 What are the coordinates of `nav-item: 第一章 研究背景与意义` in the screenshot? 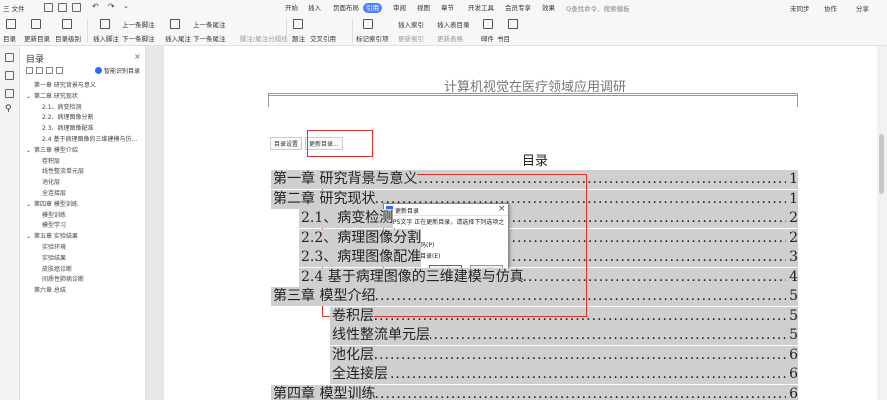 It's located at (65, 86).